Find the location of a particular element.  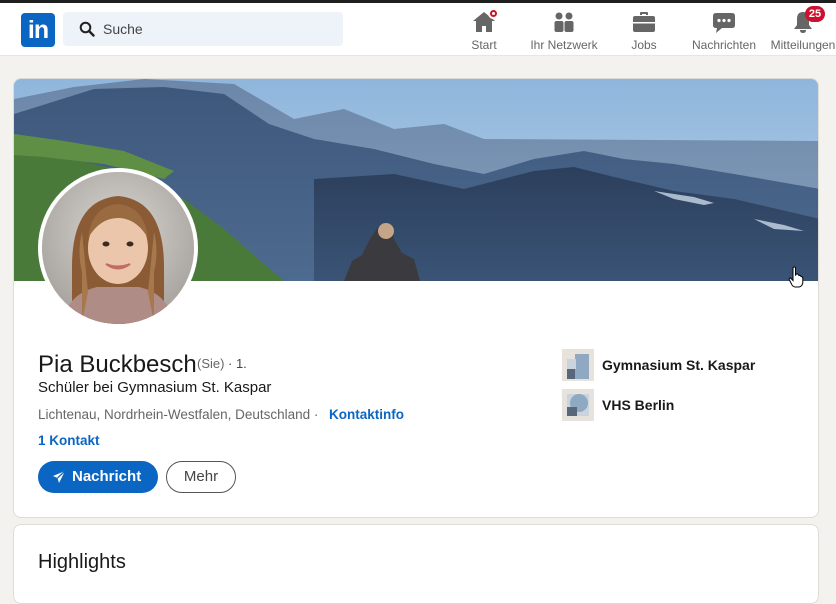

home-icon is located at coordinates (485, 21).